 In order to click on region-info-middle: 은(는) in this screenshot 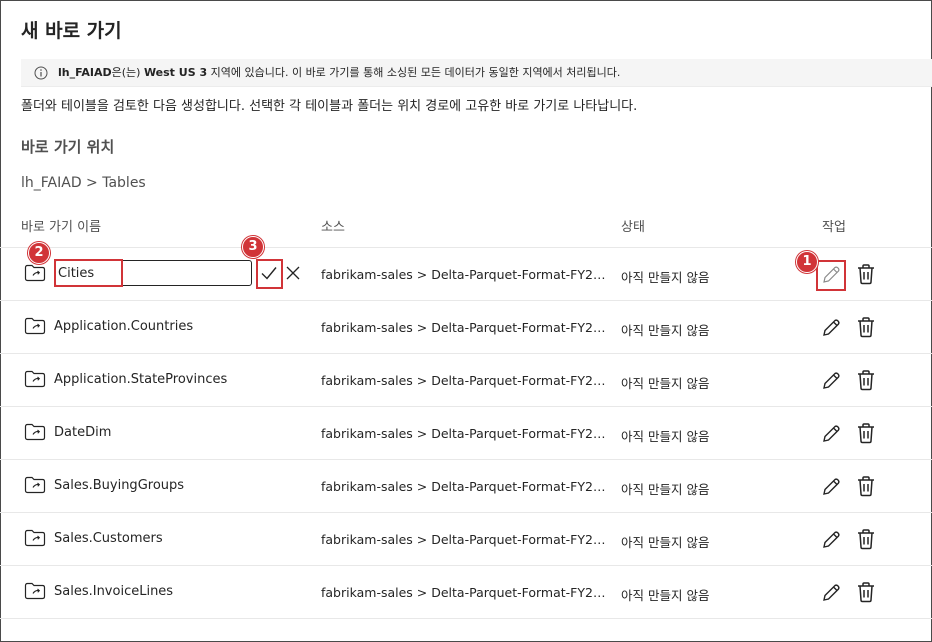, I will do `click(127, 72)`.